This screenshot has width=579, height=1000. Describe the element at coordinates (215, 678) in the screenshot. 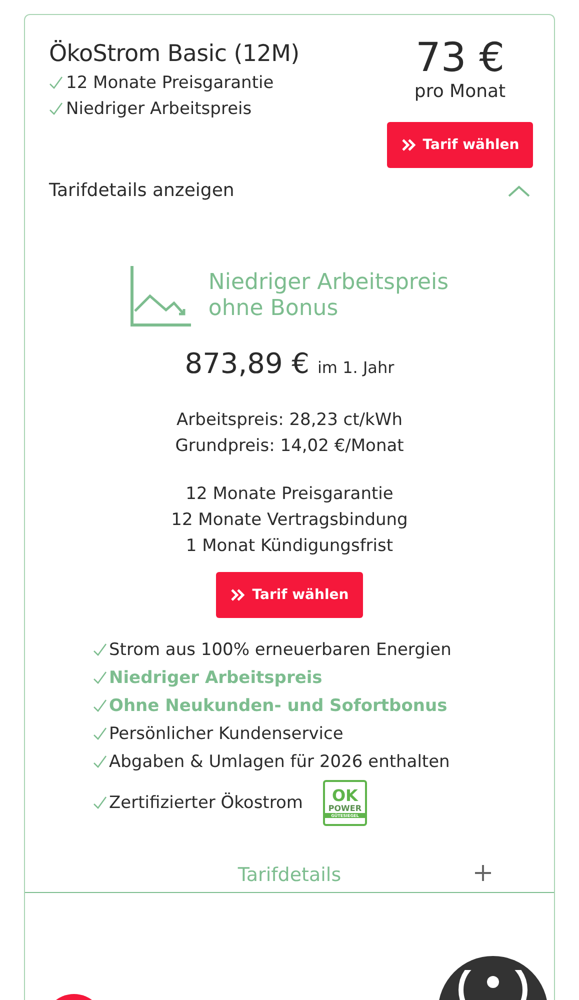

I see `feature-text: Niedriger Arbeitspreis` at that location.